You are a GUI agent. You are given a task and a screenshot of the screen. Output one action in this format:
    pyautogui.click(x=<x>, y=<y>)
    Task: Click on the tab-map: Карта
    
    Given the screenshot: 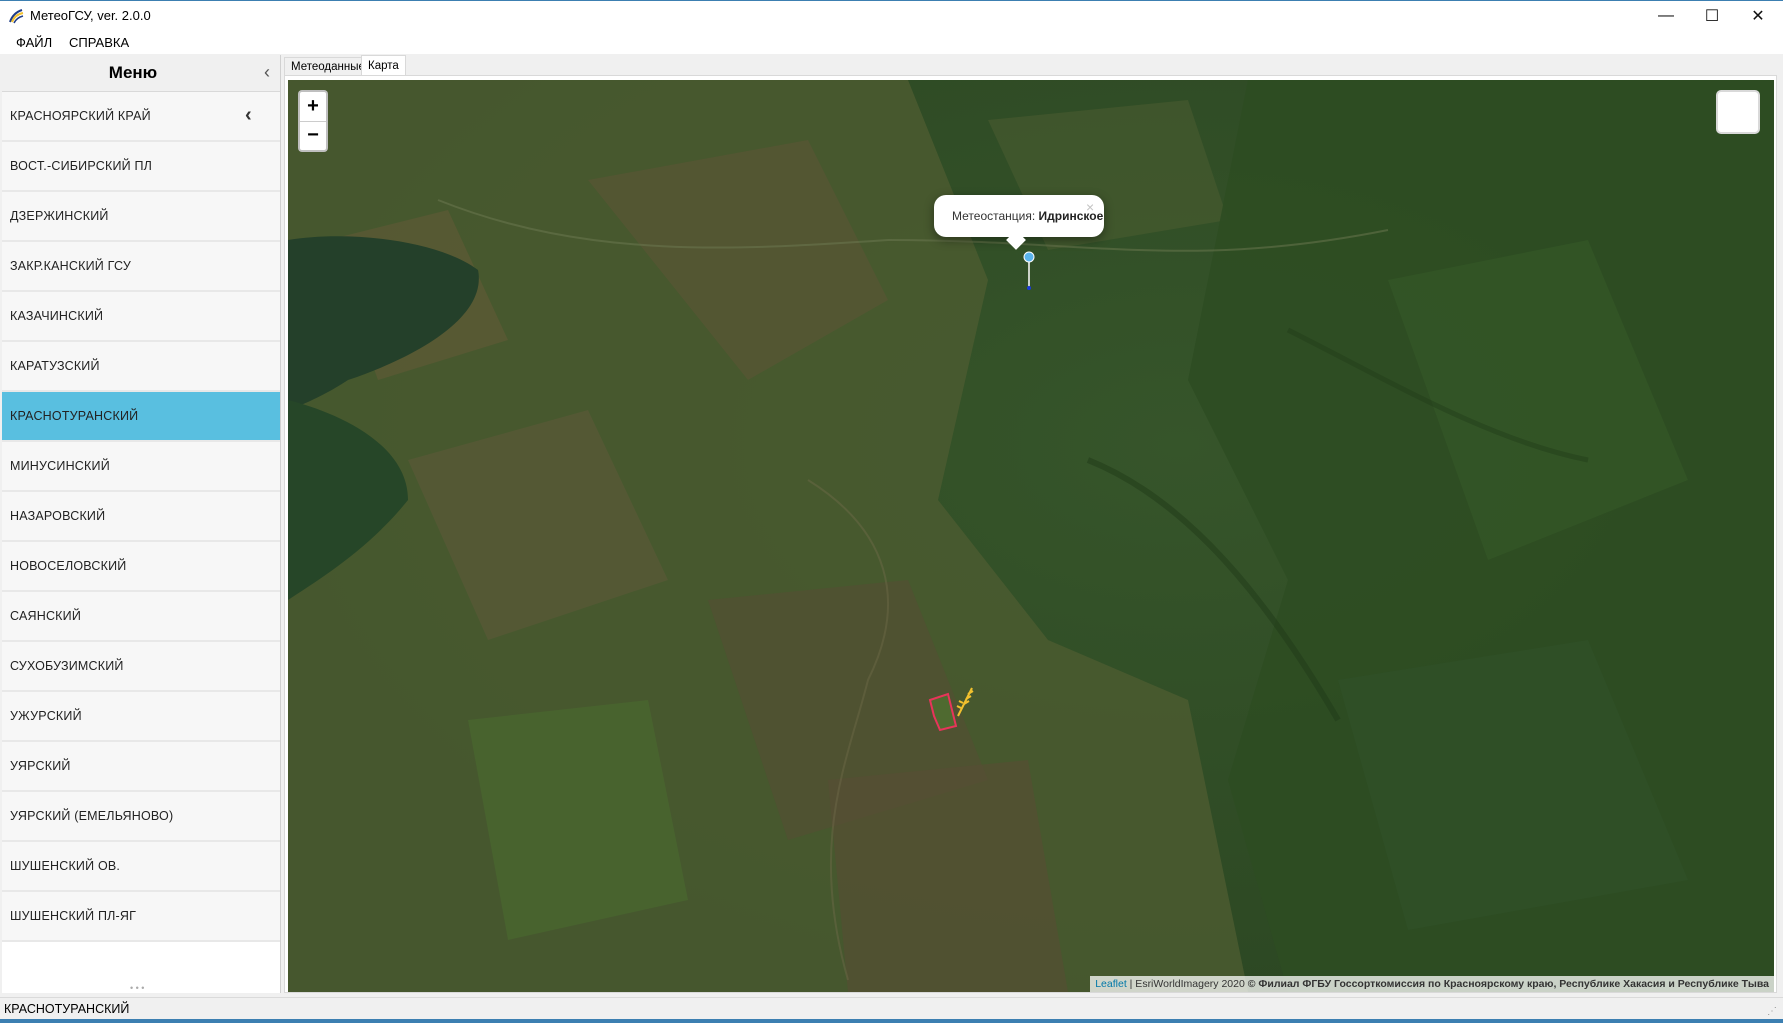 What is the action you would take?
    pyautogui.click(x=383, y=65)
    